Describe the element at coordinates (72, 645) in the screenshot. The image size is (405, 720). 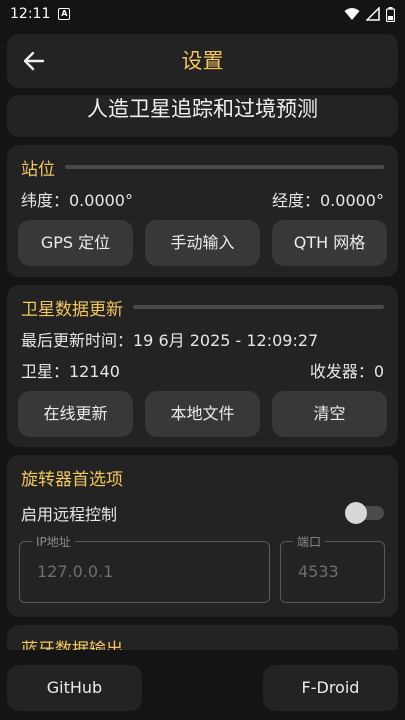
I see `bluetooth-section-title: 蓝牙数据输出` at that location.